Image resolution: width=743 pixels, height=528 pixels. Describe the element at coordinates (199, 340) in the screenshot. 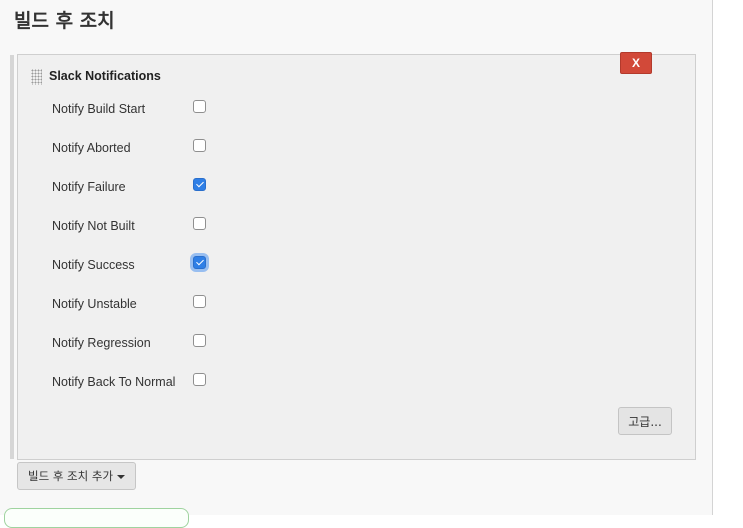

I see `notify-regression-checkbox` at that location.